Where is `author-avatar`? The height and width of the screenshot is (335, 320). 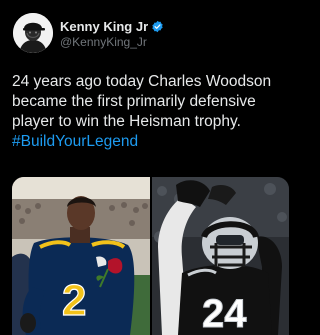 author-avatar is located at coordinates (33, 33).